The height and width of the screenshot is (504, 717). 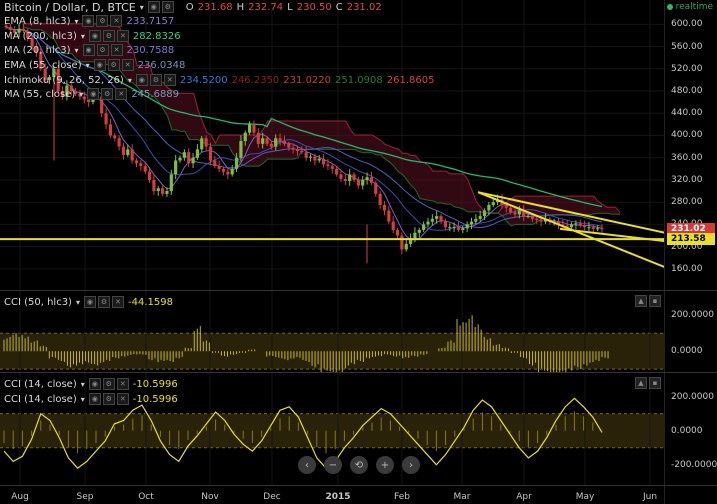 What do you see at coordinates (339, 7) in the screenshot?
I see `ohlc-close-label: C` at bounding box center [339, 7].